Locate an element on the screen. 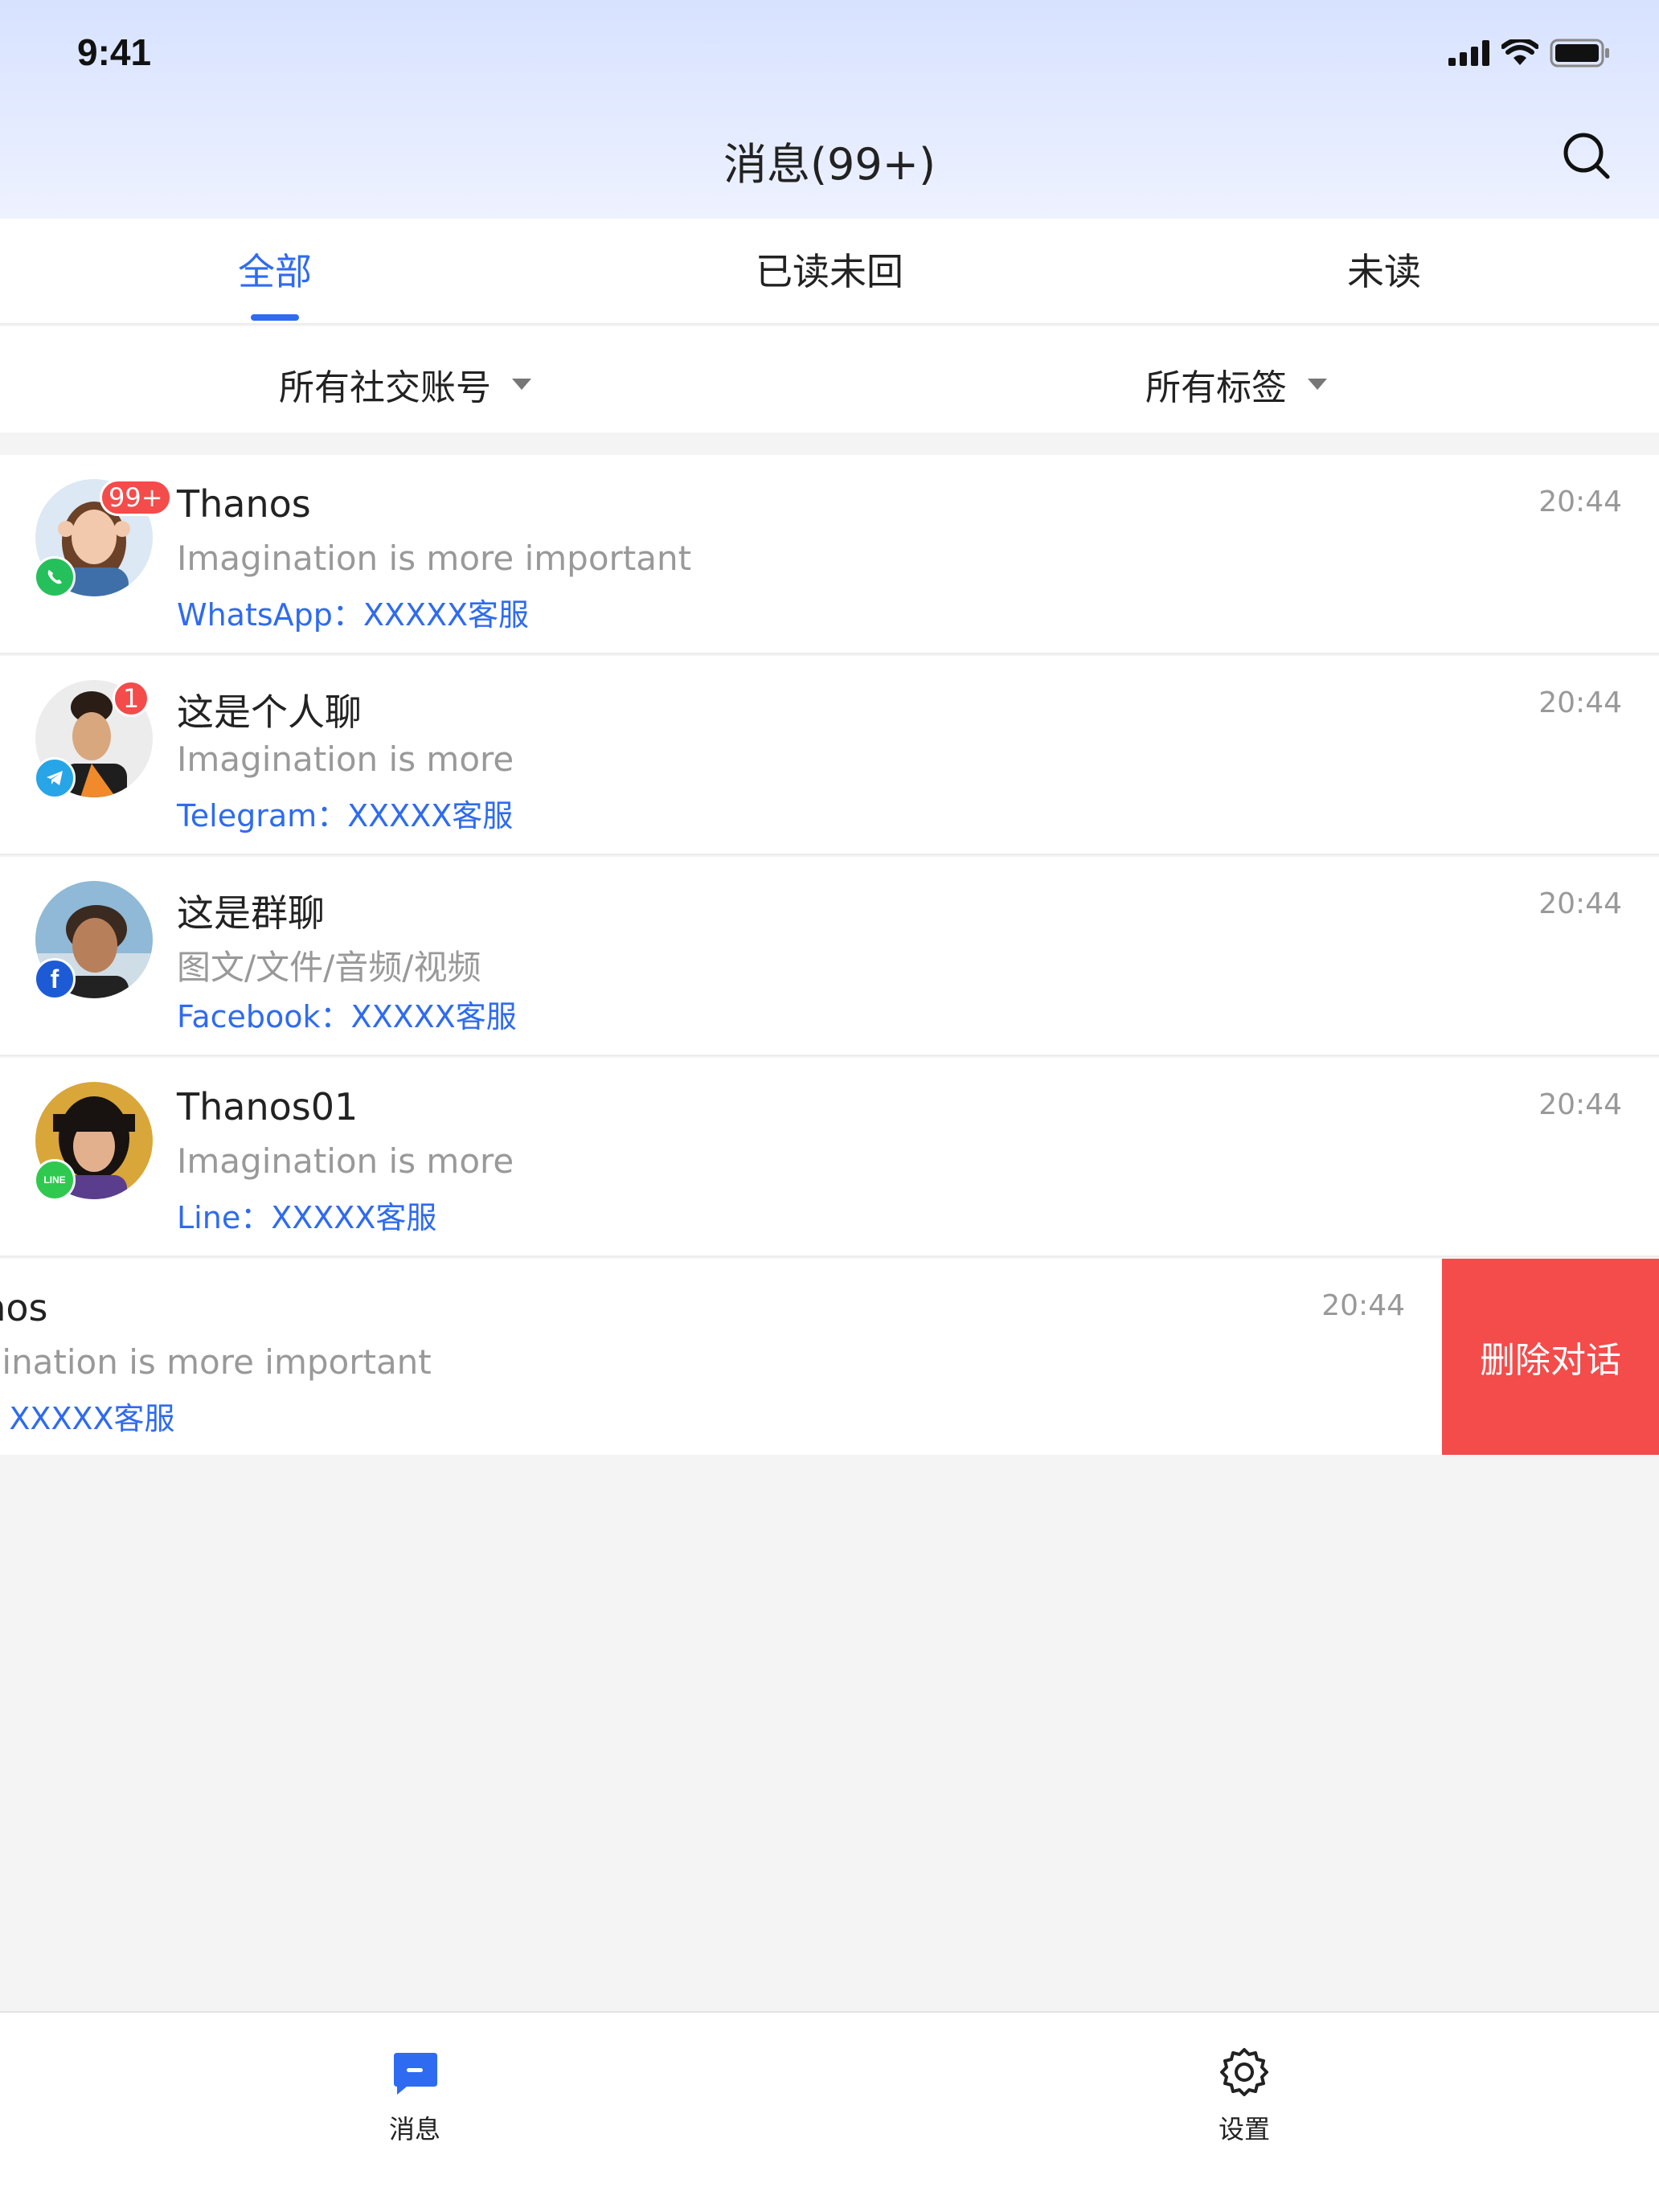  page-title: 消息(99+) is located at coordinates (829, 164).